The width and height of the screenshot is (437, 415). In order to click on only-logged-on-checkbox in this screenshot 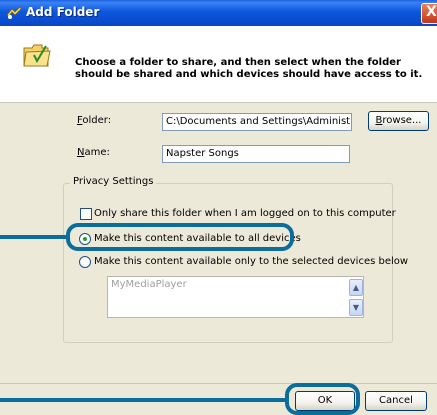, I will do `click(86, 214)`.